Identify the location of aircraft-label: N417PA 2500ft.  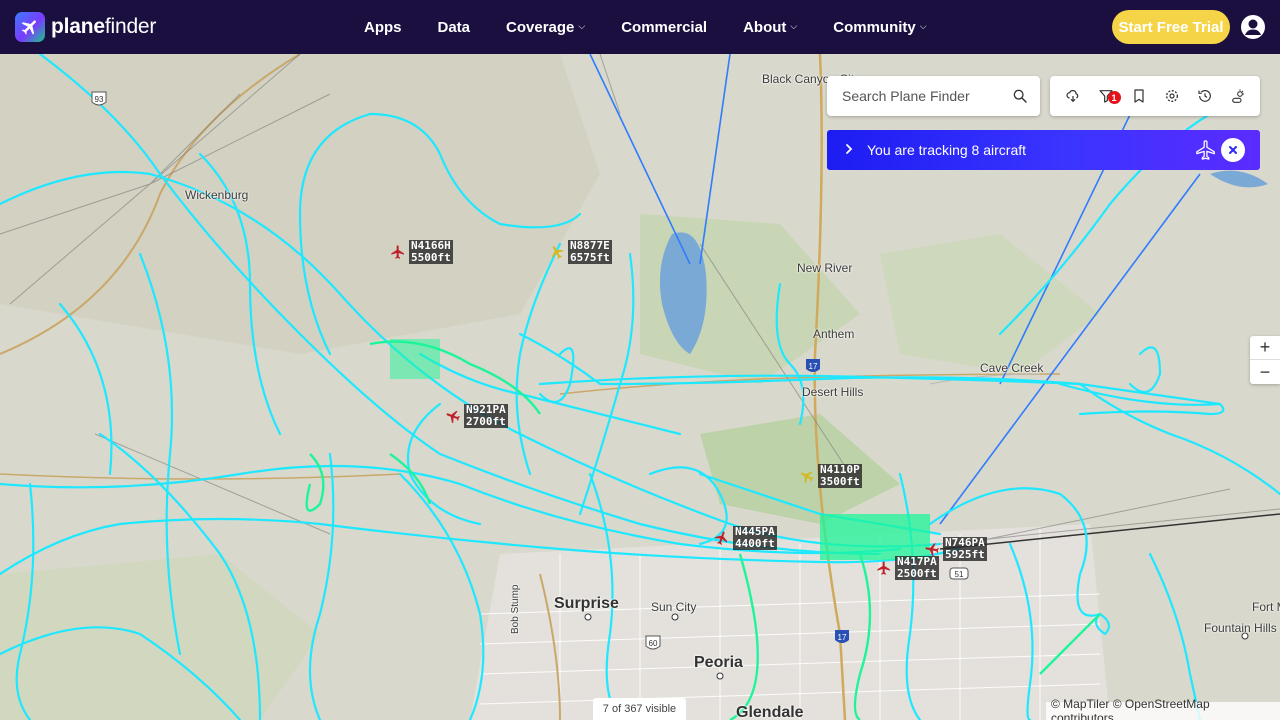
(917, 567).